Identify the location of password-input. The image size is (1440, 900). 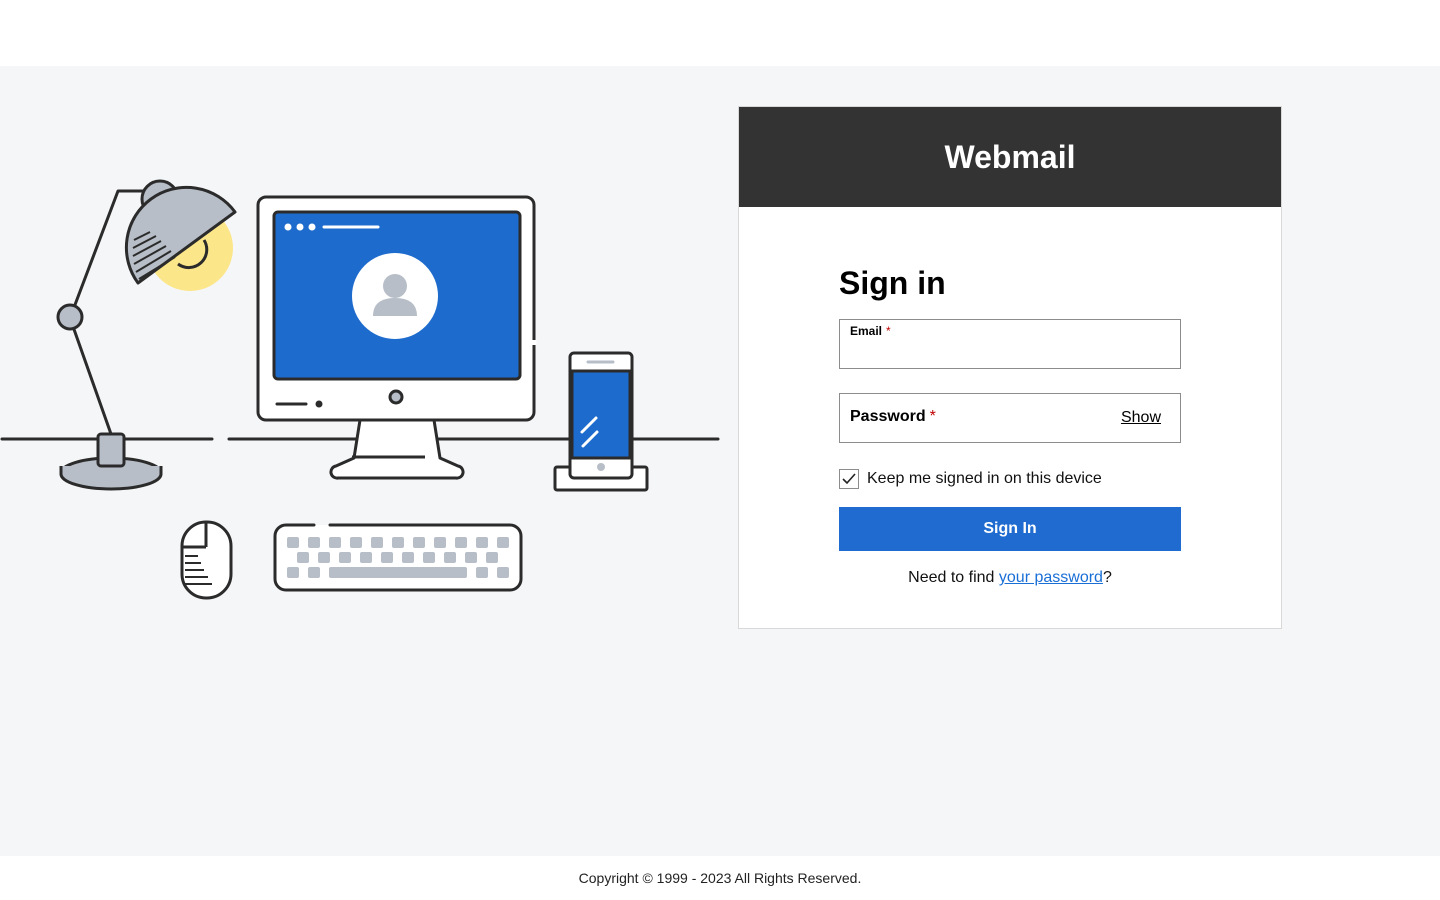
(980, 427).